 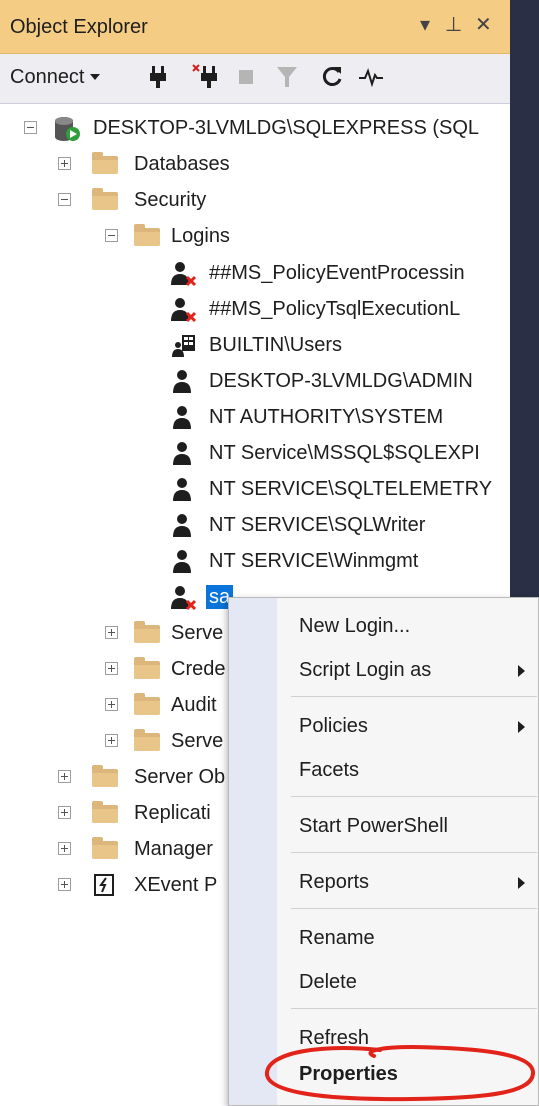 What do you see at coordinates (255, 236) in the screenshot?
I see `tree-node-logins: Logins` at bounding box center [255, 236].